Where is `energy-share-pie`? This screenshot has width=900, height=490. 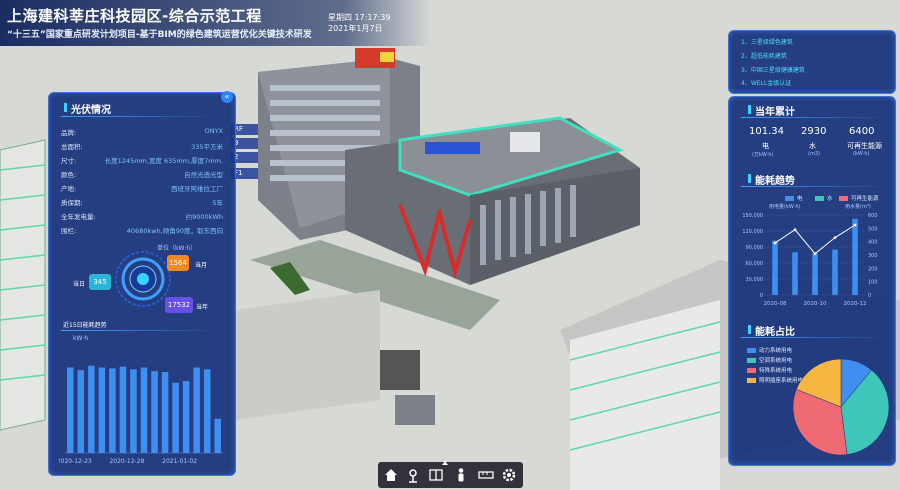
energy-share-pie is located at coordinates (841, 407).